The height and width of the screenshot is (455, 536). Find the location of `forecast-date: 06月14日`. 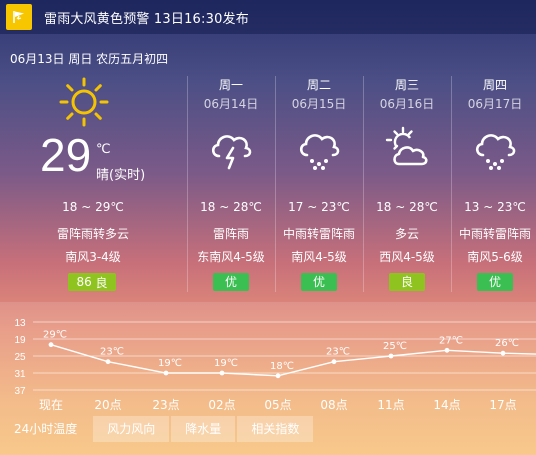

forecast-date: 06月14日 is located at coordinates (231, 104).